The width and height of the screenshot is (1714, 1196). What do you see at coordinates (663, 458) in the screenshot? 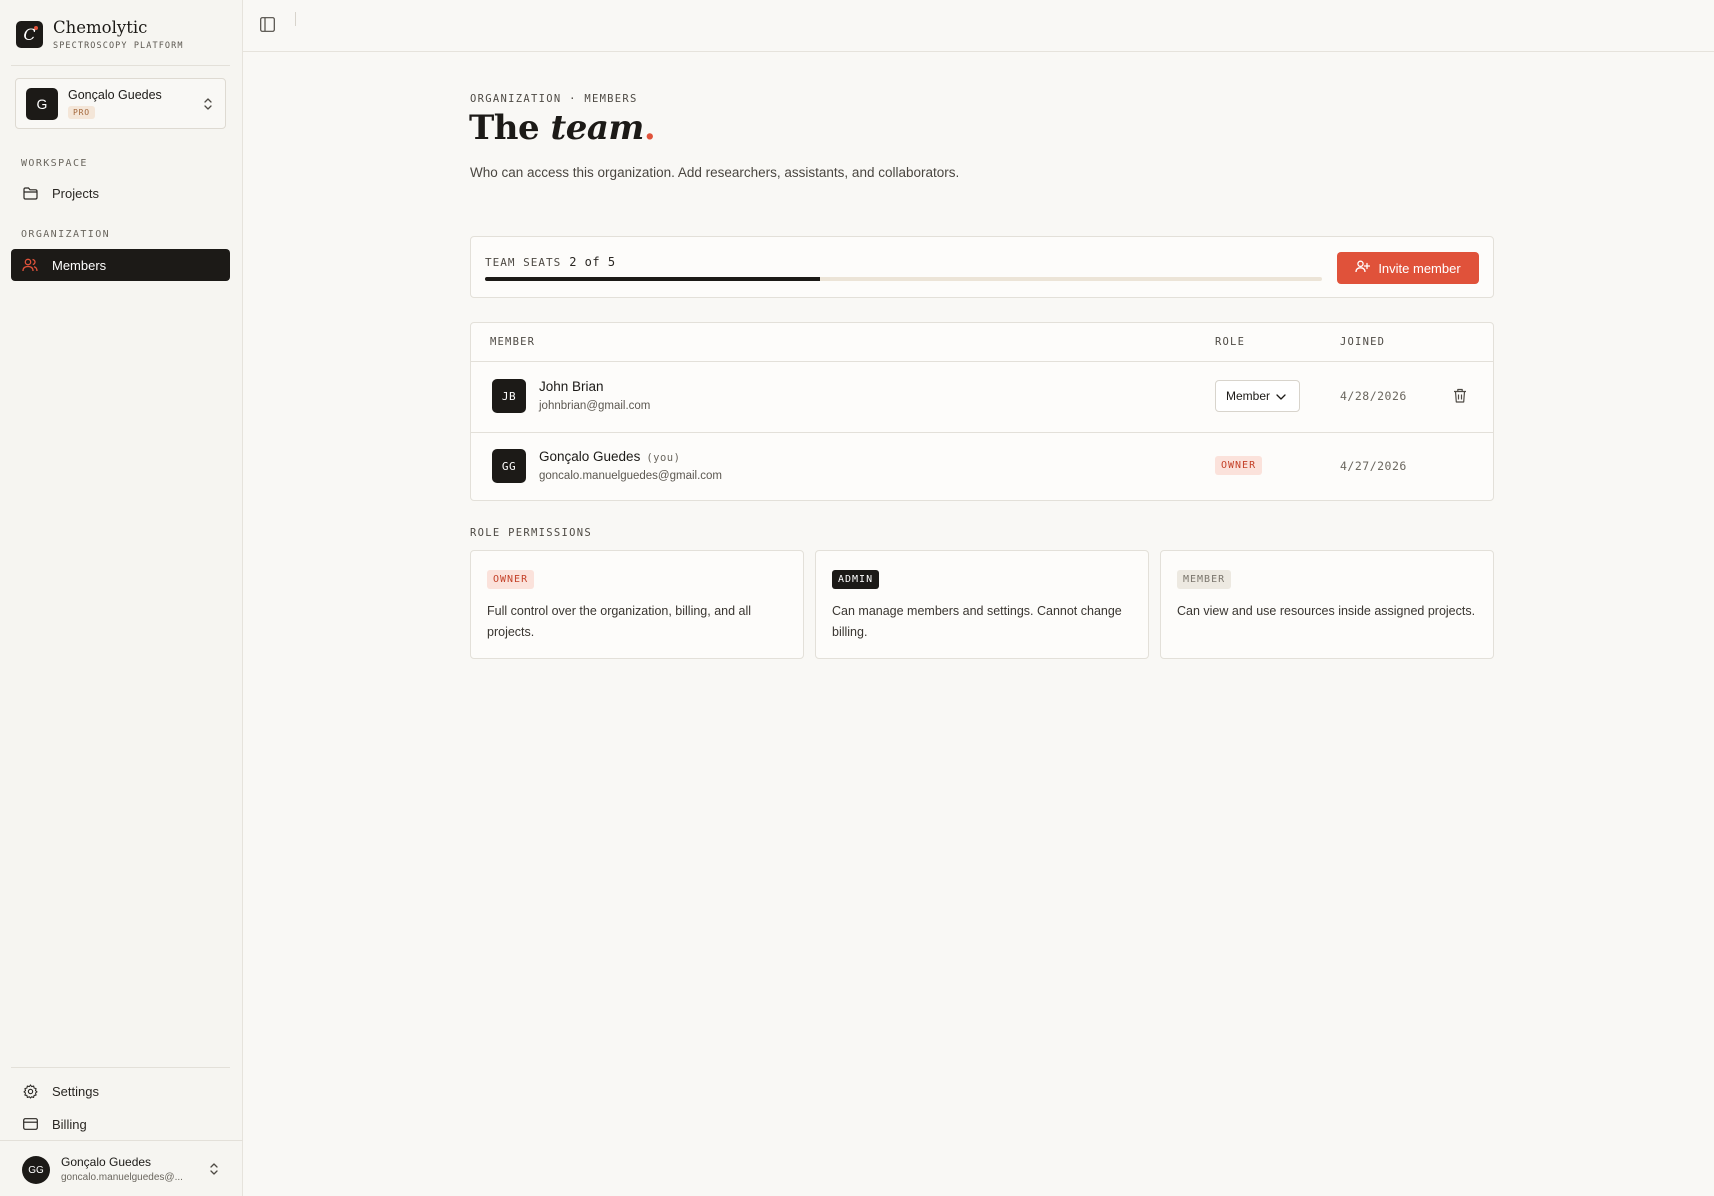
I see `you-tag: (you)` at bounding box center [663, 458].